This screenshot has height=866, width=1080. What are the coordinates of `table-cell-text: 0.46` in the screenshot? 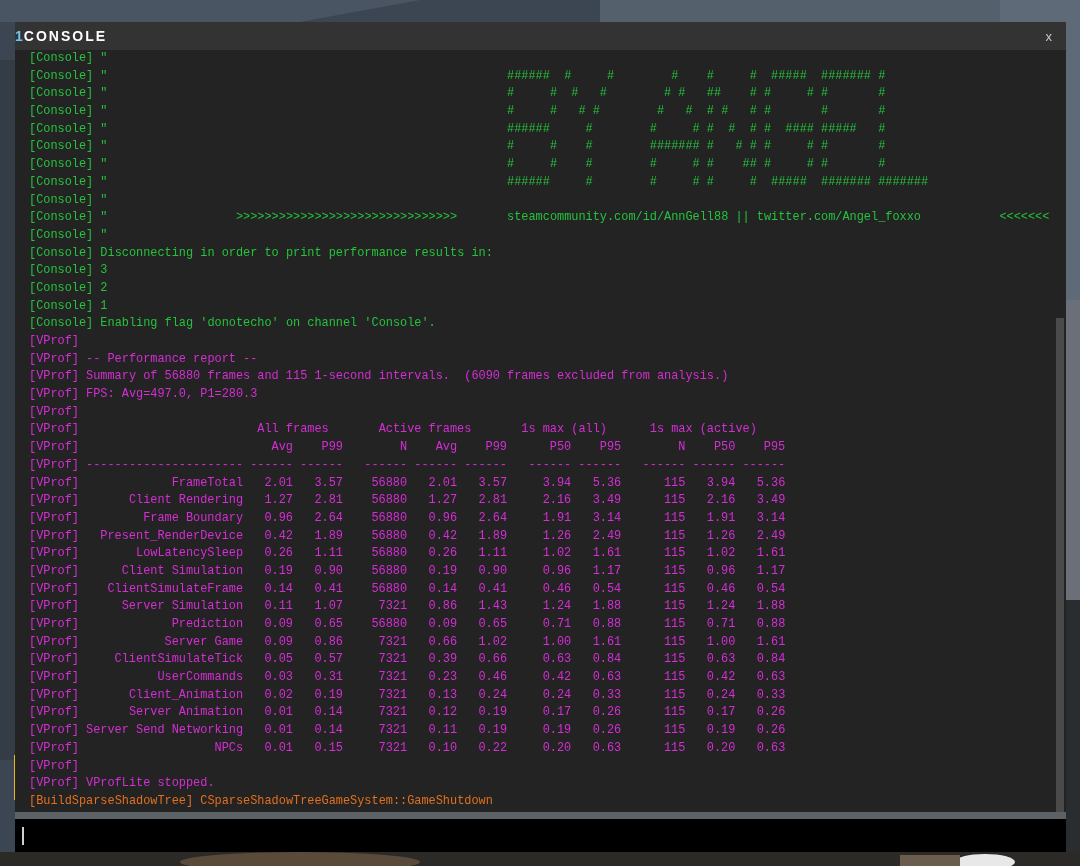 It's located at (492, 678).